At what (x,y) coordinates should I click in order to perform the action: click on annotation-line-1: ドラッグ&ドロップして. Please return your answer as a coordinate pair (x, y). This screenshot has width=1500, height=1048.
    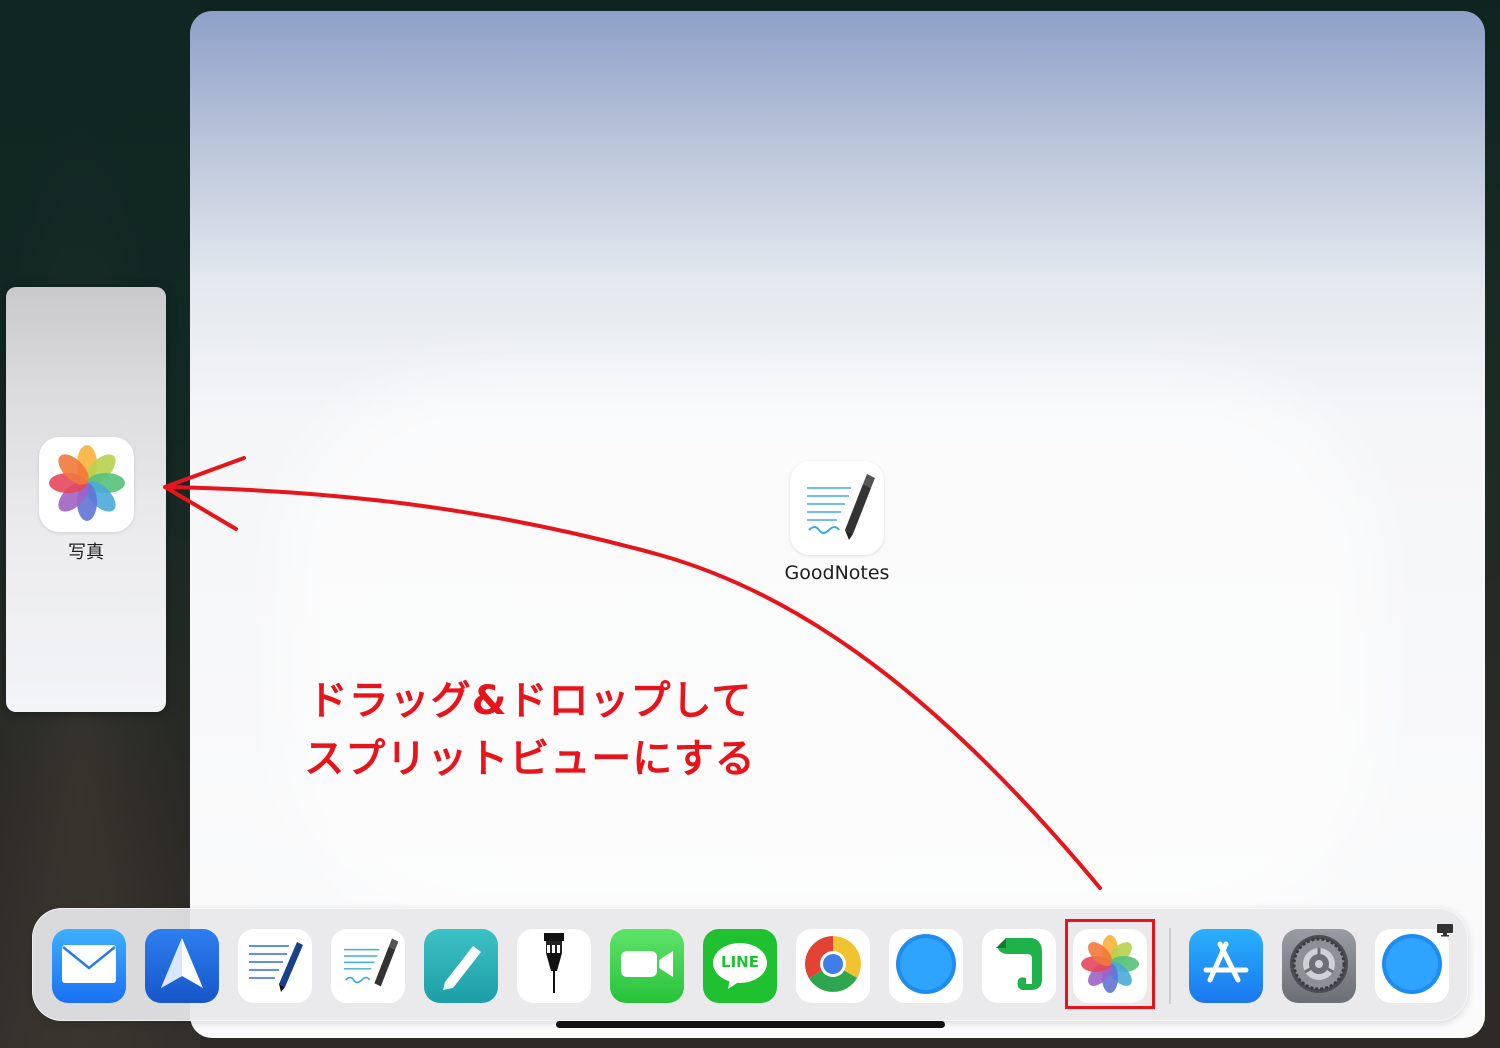
    Looking at the image, I should click on (530, 701).